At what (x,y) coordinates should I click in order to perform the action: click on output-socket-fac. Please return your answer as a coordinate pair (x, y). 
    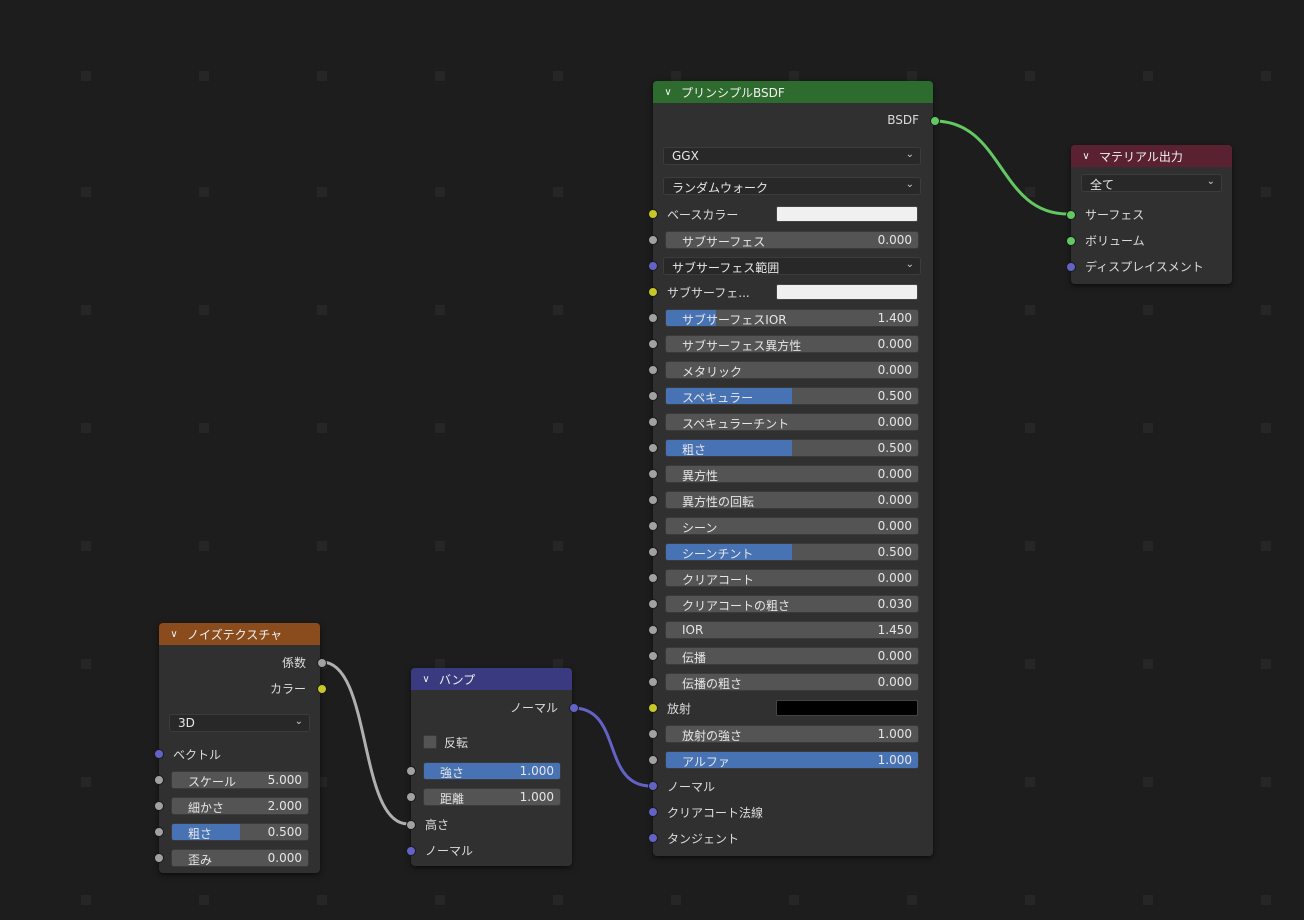
    Looking at the image, I should click on (322, 663).